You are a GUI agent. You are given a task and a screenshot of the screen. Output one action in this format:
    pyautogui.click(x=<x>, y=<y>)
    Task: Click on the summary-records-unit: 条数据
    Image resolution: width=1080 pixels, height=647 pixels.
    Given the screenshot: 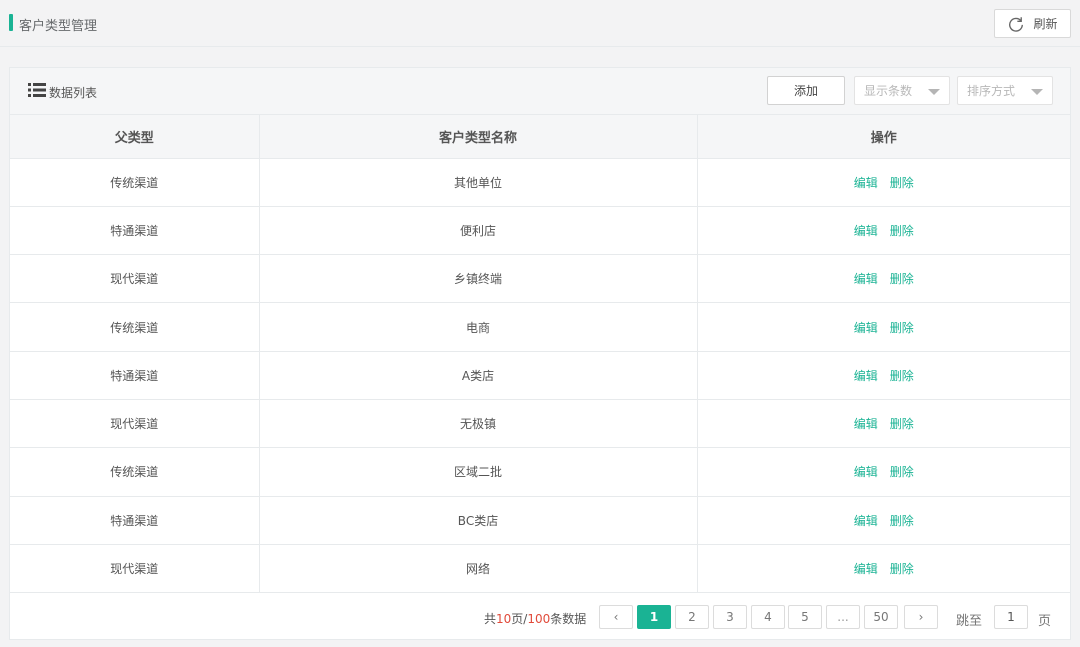 What is the action you would take?
    pyautogui.click(x=568, y=619)
    